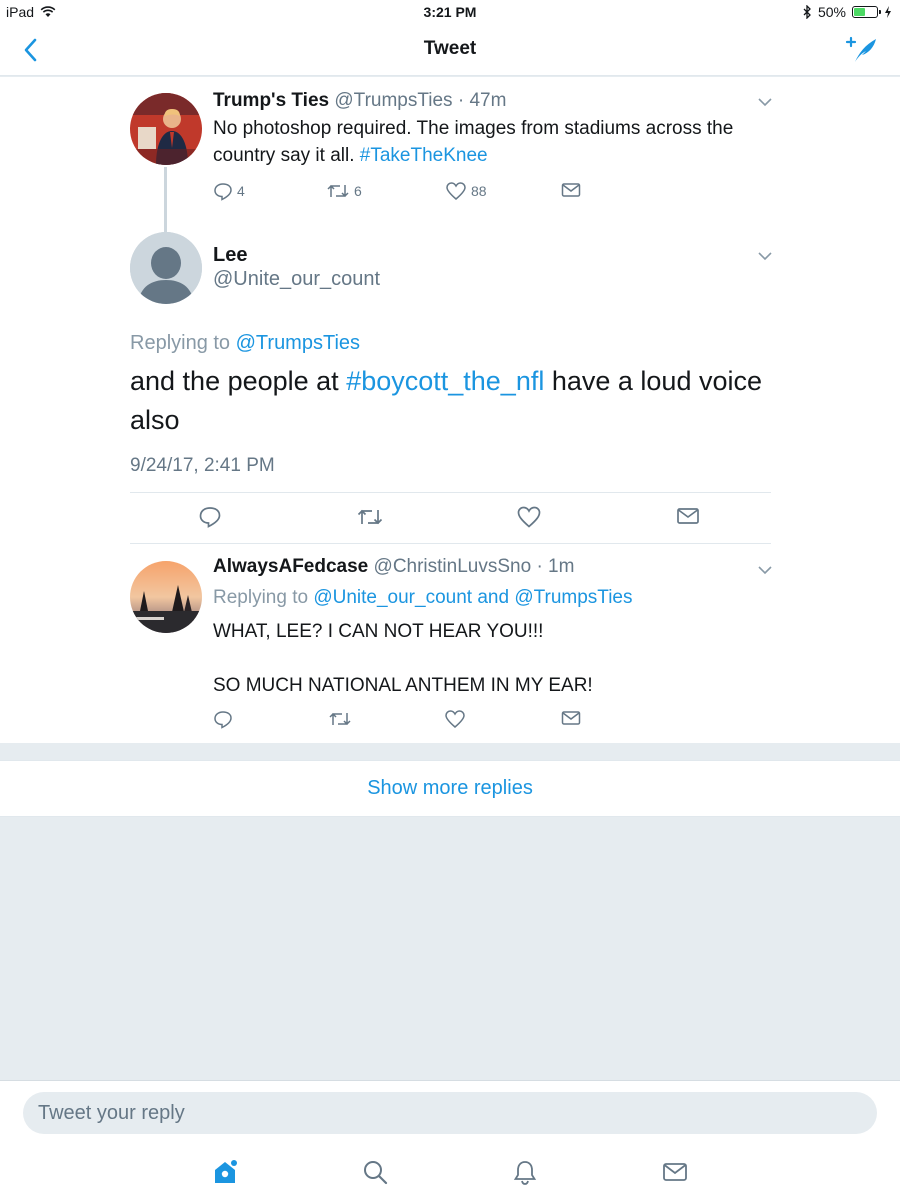  Describe the element at coordinates (296, 279) in the screenshot. I see `author-handle: @Unite_our_count` at that location.